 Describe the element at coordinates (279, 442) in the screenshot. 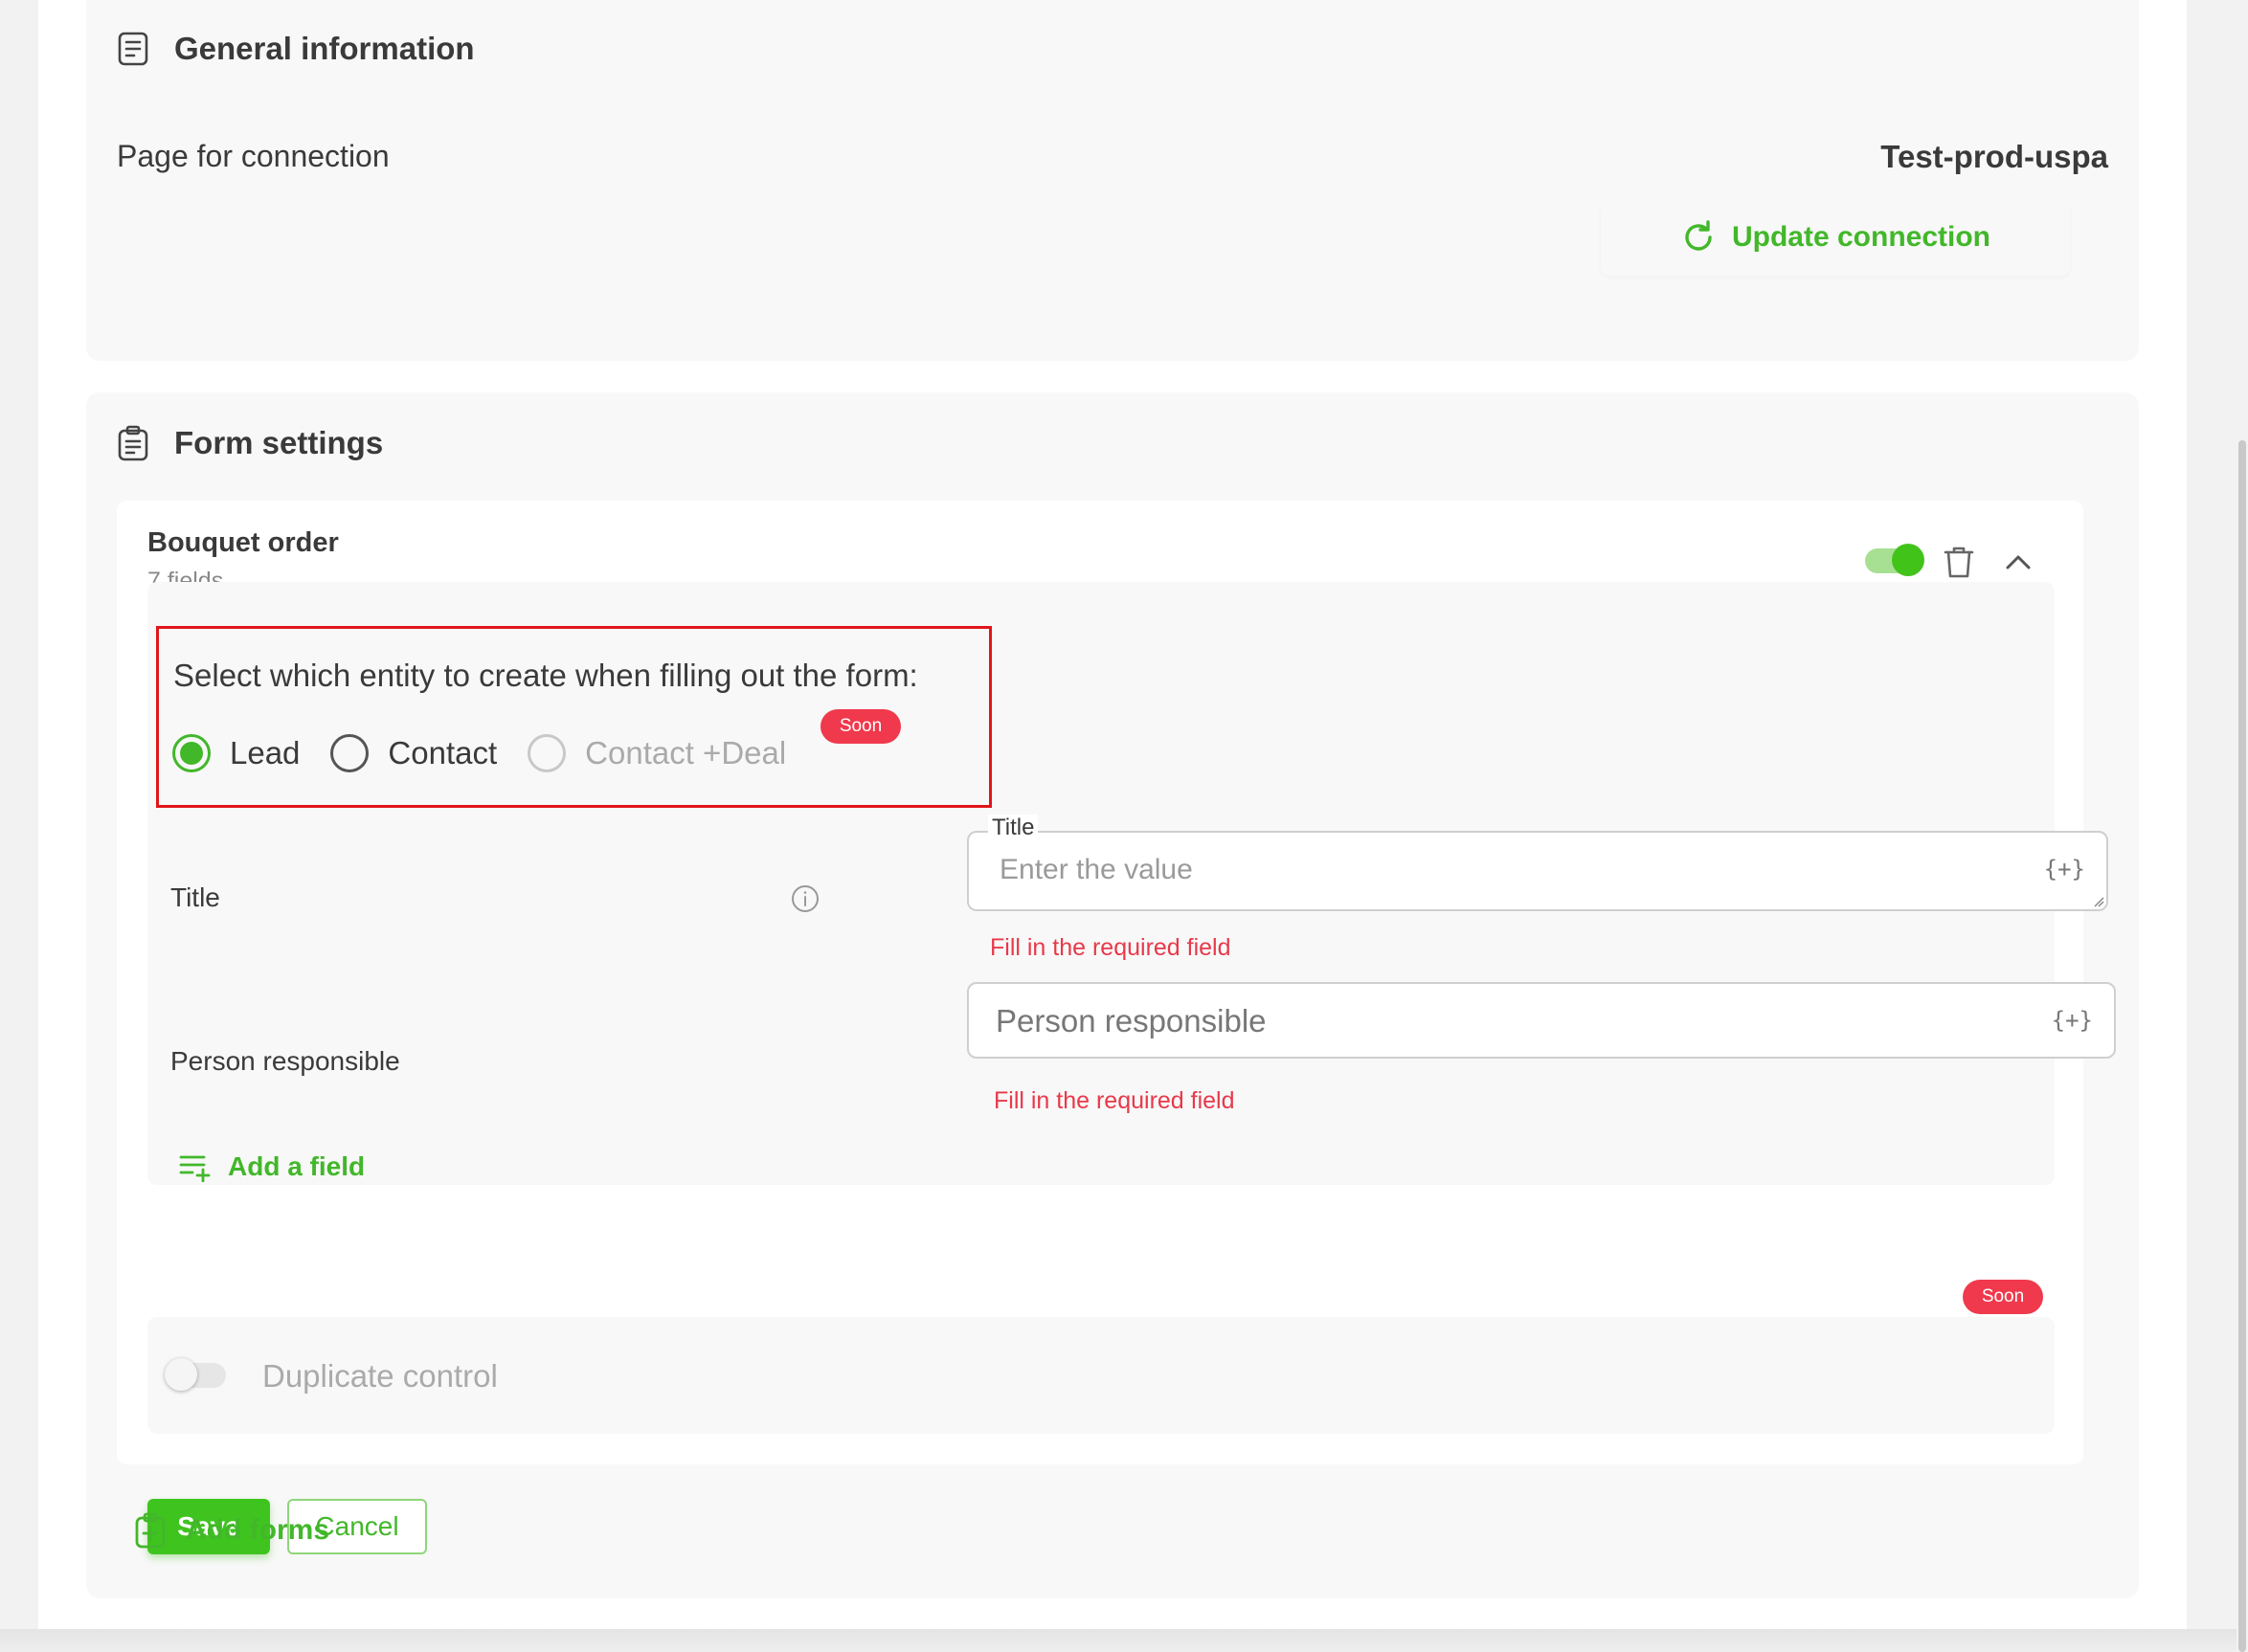

I see `form-settings-title: Form settings` at that location.